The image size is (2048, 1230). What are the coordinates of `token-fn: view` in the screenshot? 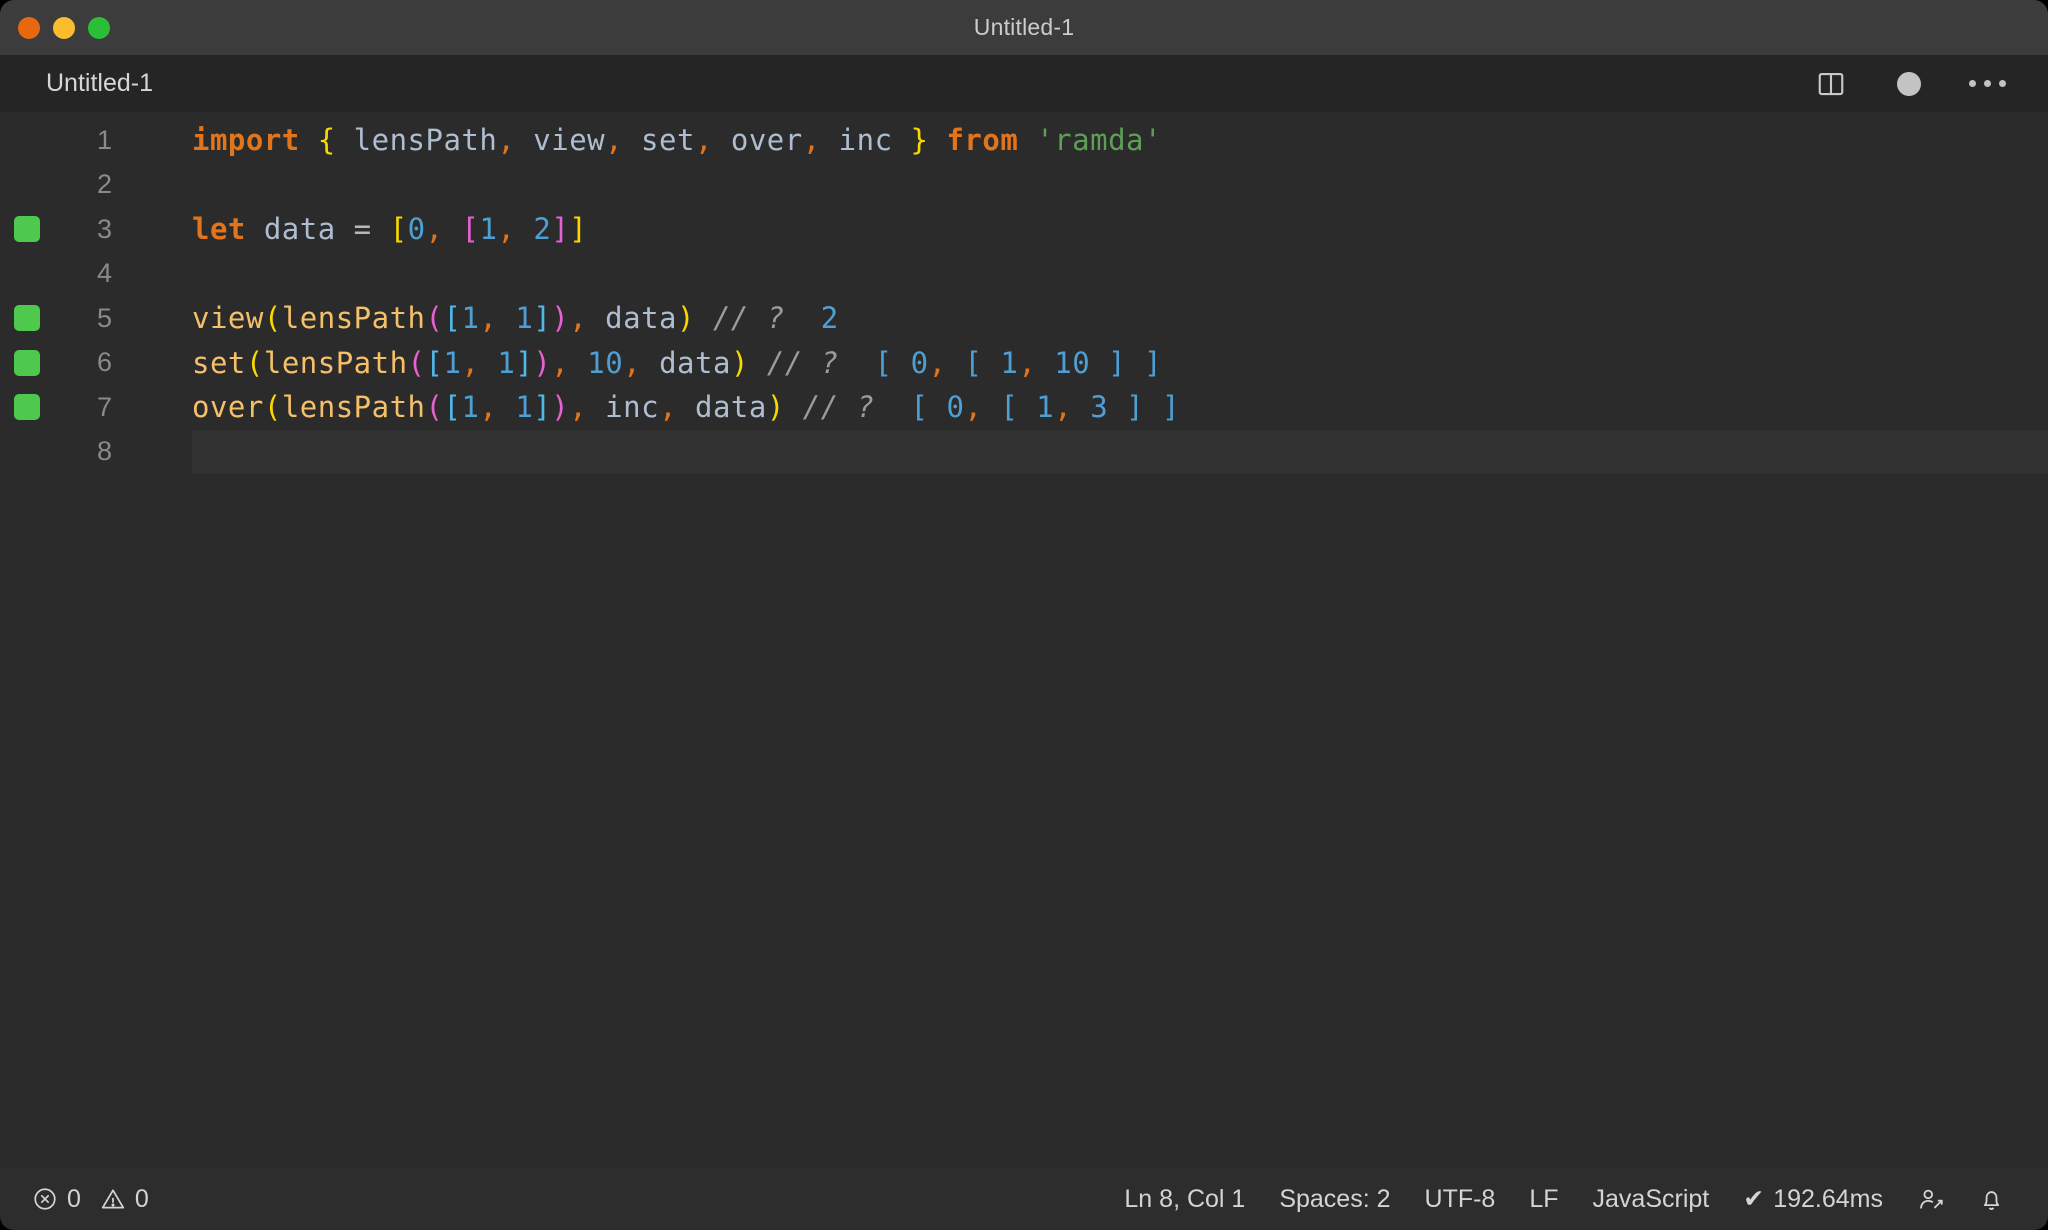 It's located at (228, 318).